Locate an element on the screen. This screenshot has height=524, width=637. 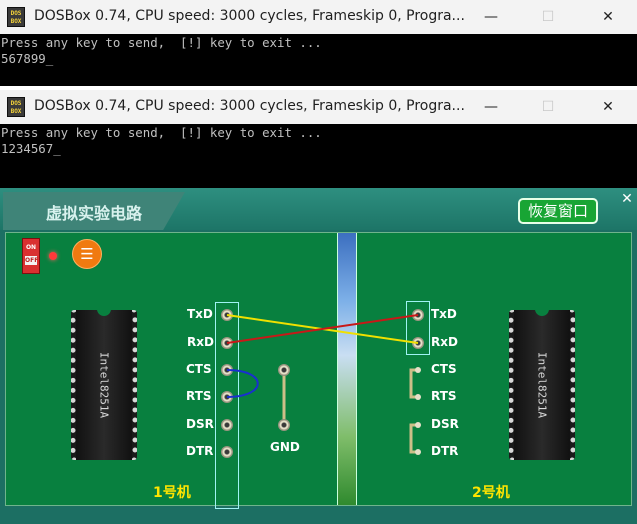
lab-title: 虚拟实验电路 is located at coordinates (94, 213).